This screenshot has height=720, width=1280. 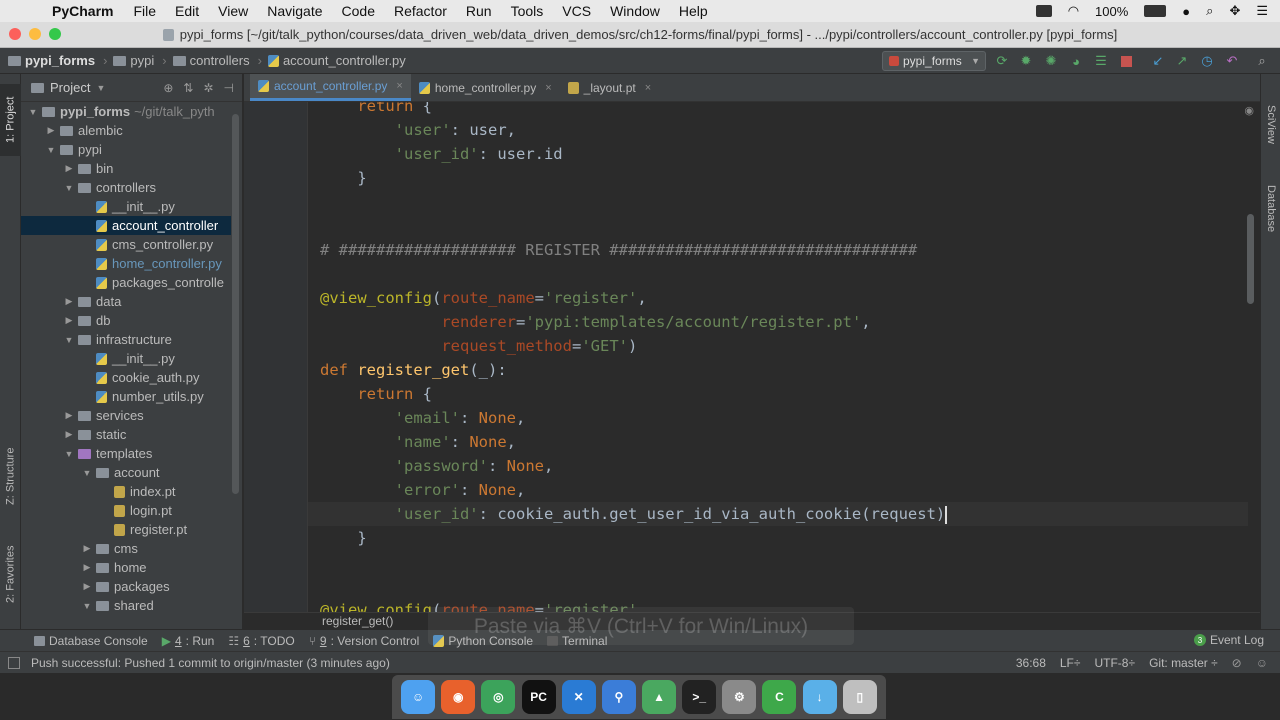 What do you see at coordinates (55, 34) in the screenshot?
I see `window-zoom-button` at bounding box center [55, 34].